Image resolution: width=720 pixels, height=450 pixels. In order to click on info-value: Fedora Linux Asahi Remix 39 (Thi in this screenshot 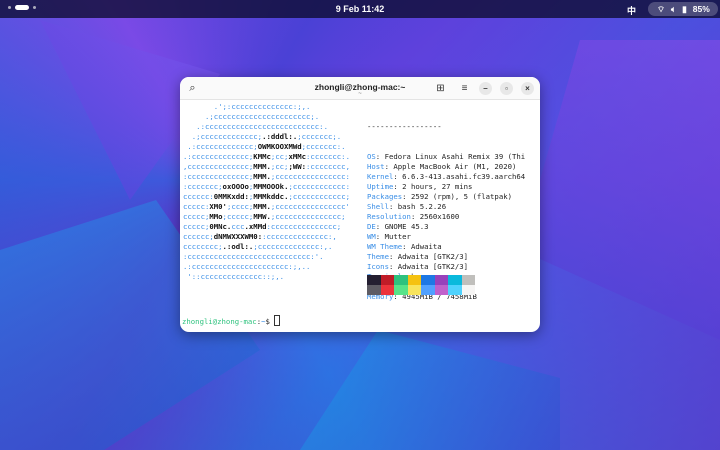, I will do `click(455, 156)`.